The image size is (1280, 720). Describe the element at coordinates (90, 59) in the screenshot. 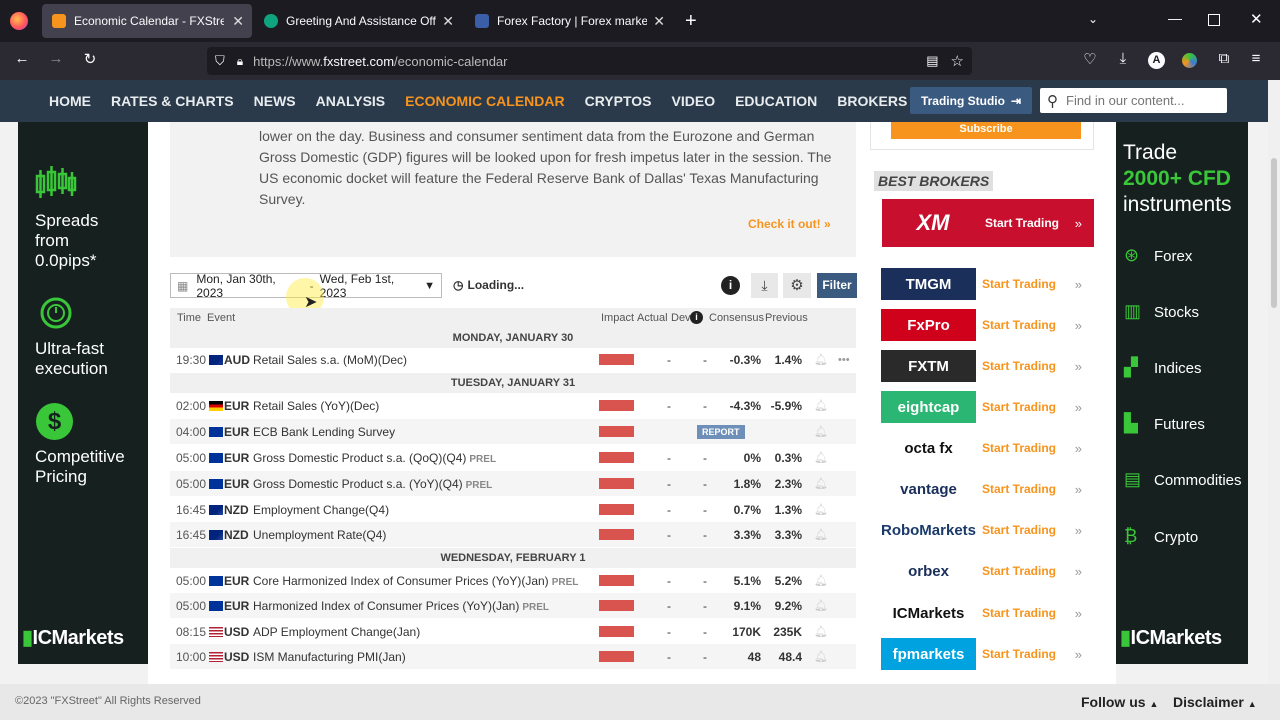

I see `reload-icon: ↻` at that location.